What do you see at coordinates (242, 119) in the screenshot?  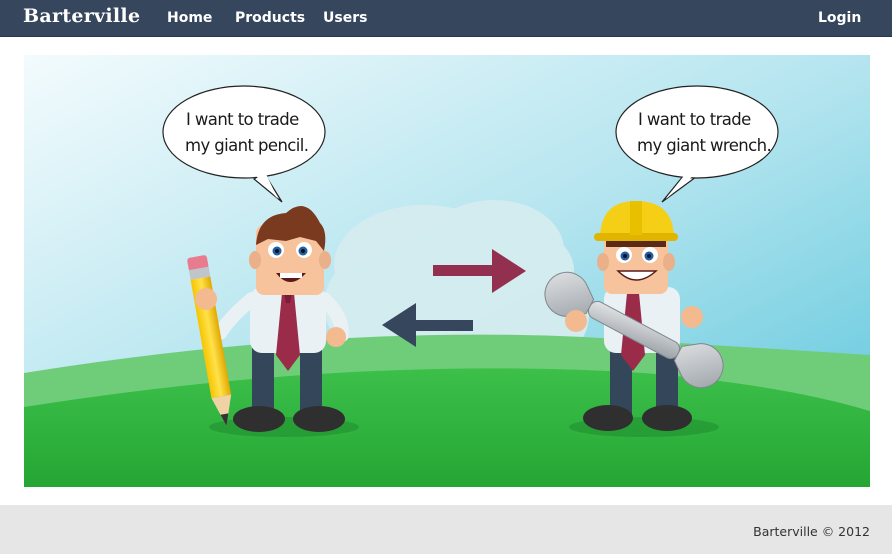 I see `left-speech-line-1: I want to trade` at bounding box center [242, 119].